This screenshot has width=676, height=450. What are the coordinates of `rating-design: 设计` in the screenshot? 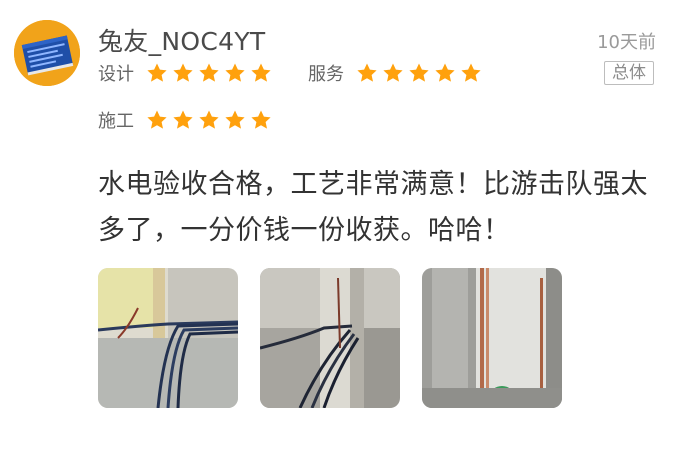 It's located at (185, 73).